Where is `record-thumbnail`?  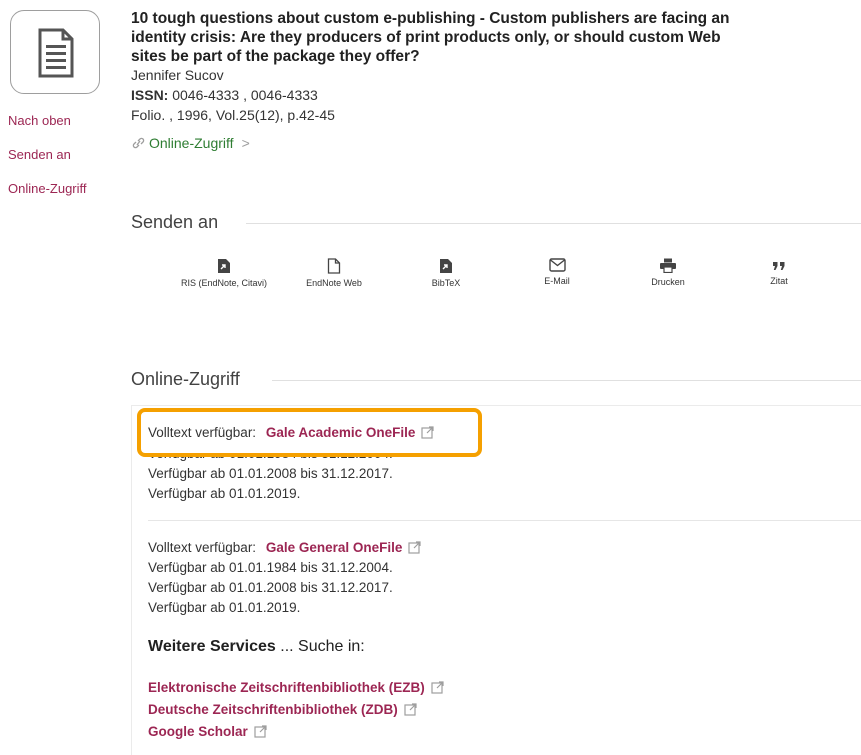 record-thumbnail is located at coordinates (55, 52).